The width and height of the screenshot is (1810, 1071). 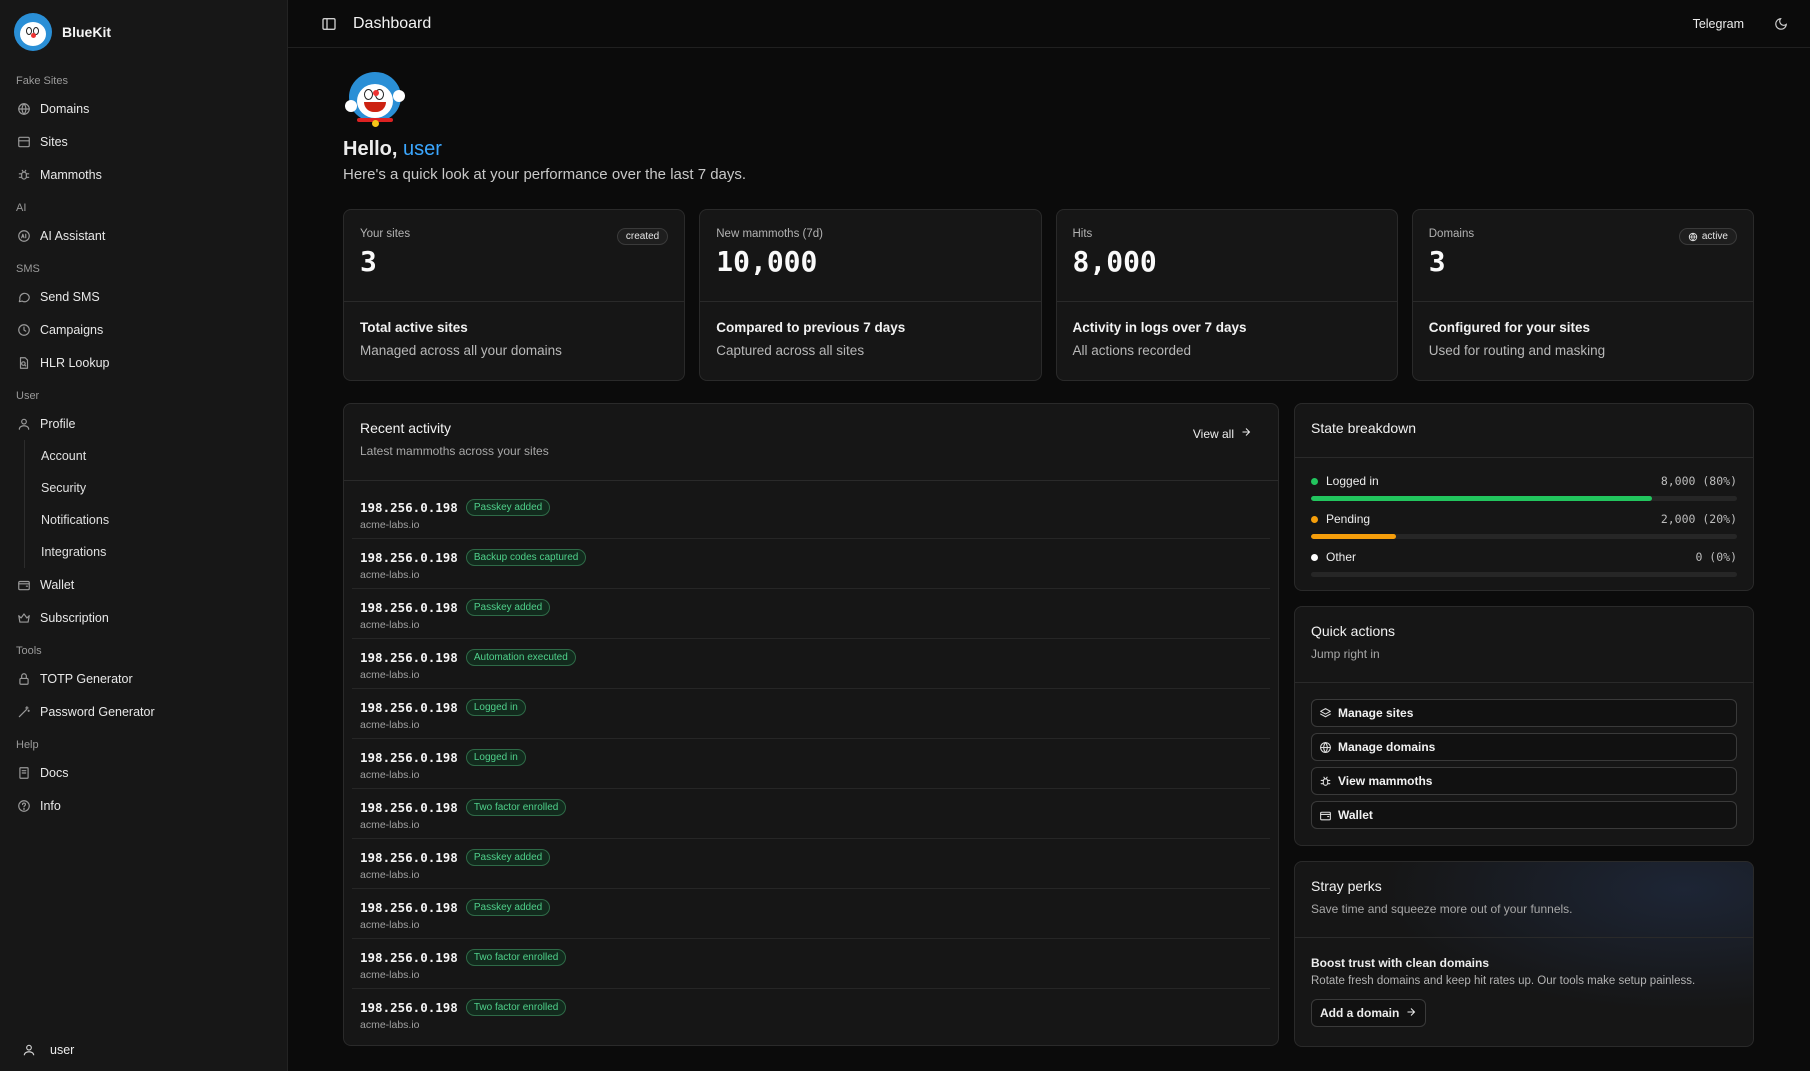 What do you see at coordinates (1524, 815) in the screenshot?
I see `wallet-button: Wallet` at bounding box center [1524, 815].